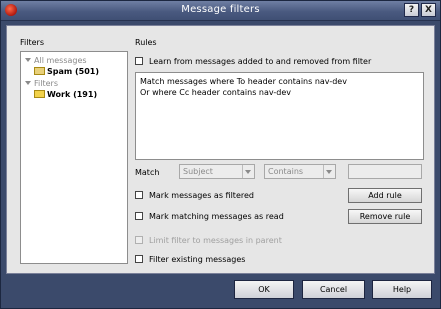  Describe the element at coordinates (428, 10) in the screenshot. I see `close-title-button: X` at that location.